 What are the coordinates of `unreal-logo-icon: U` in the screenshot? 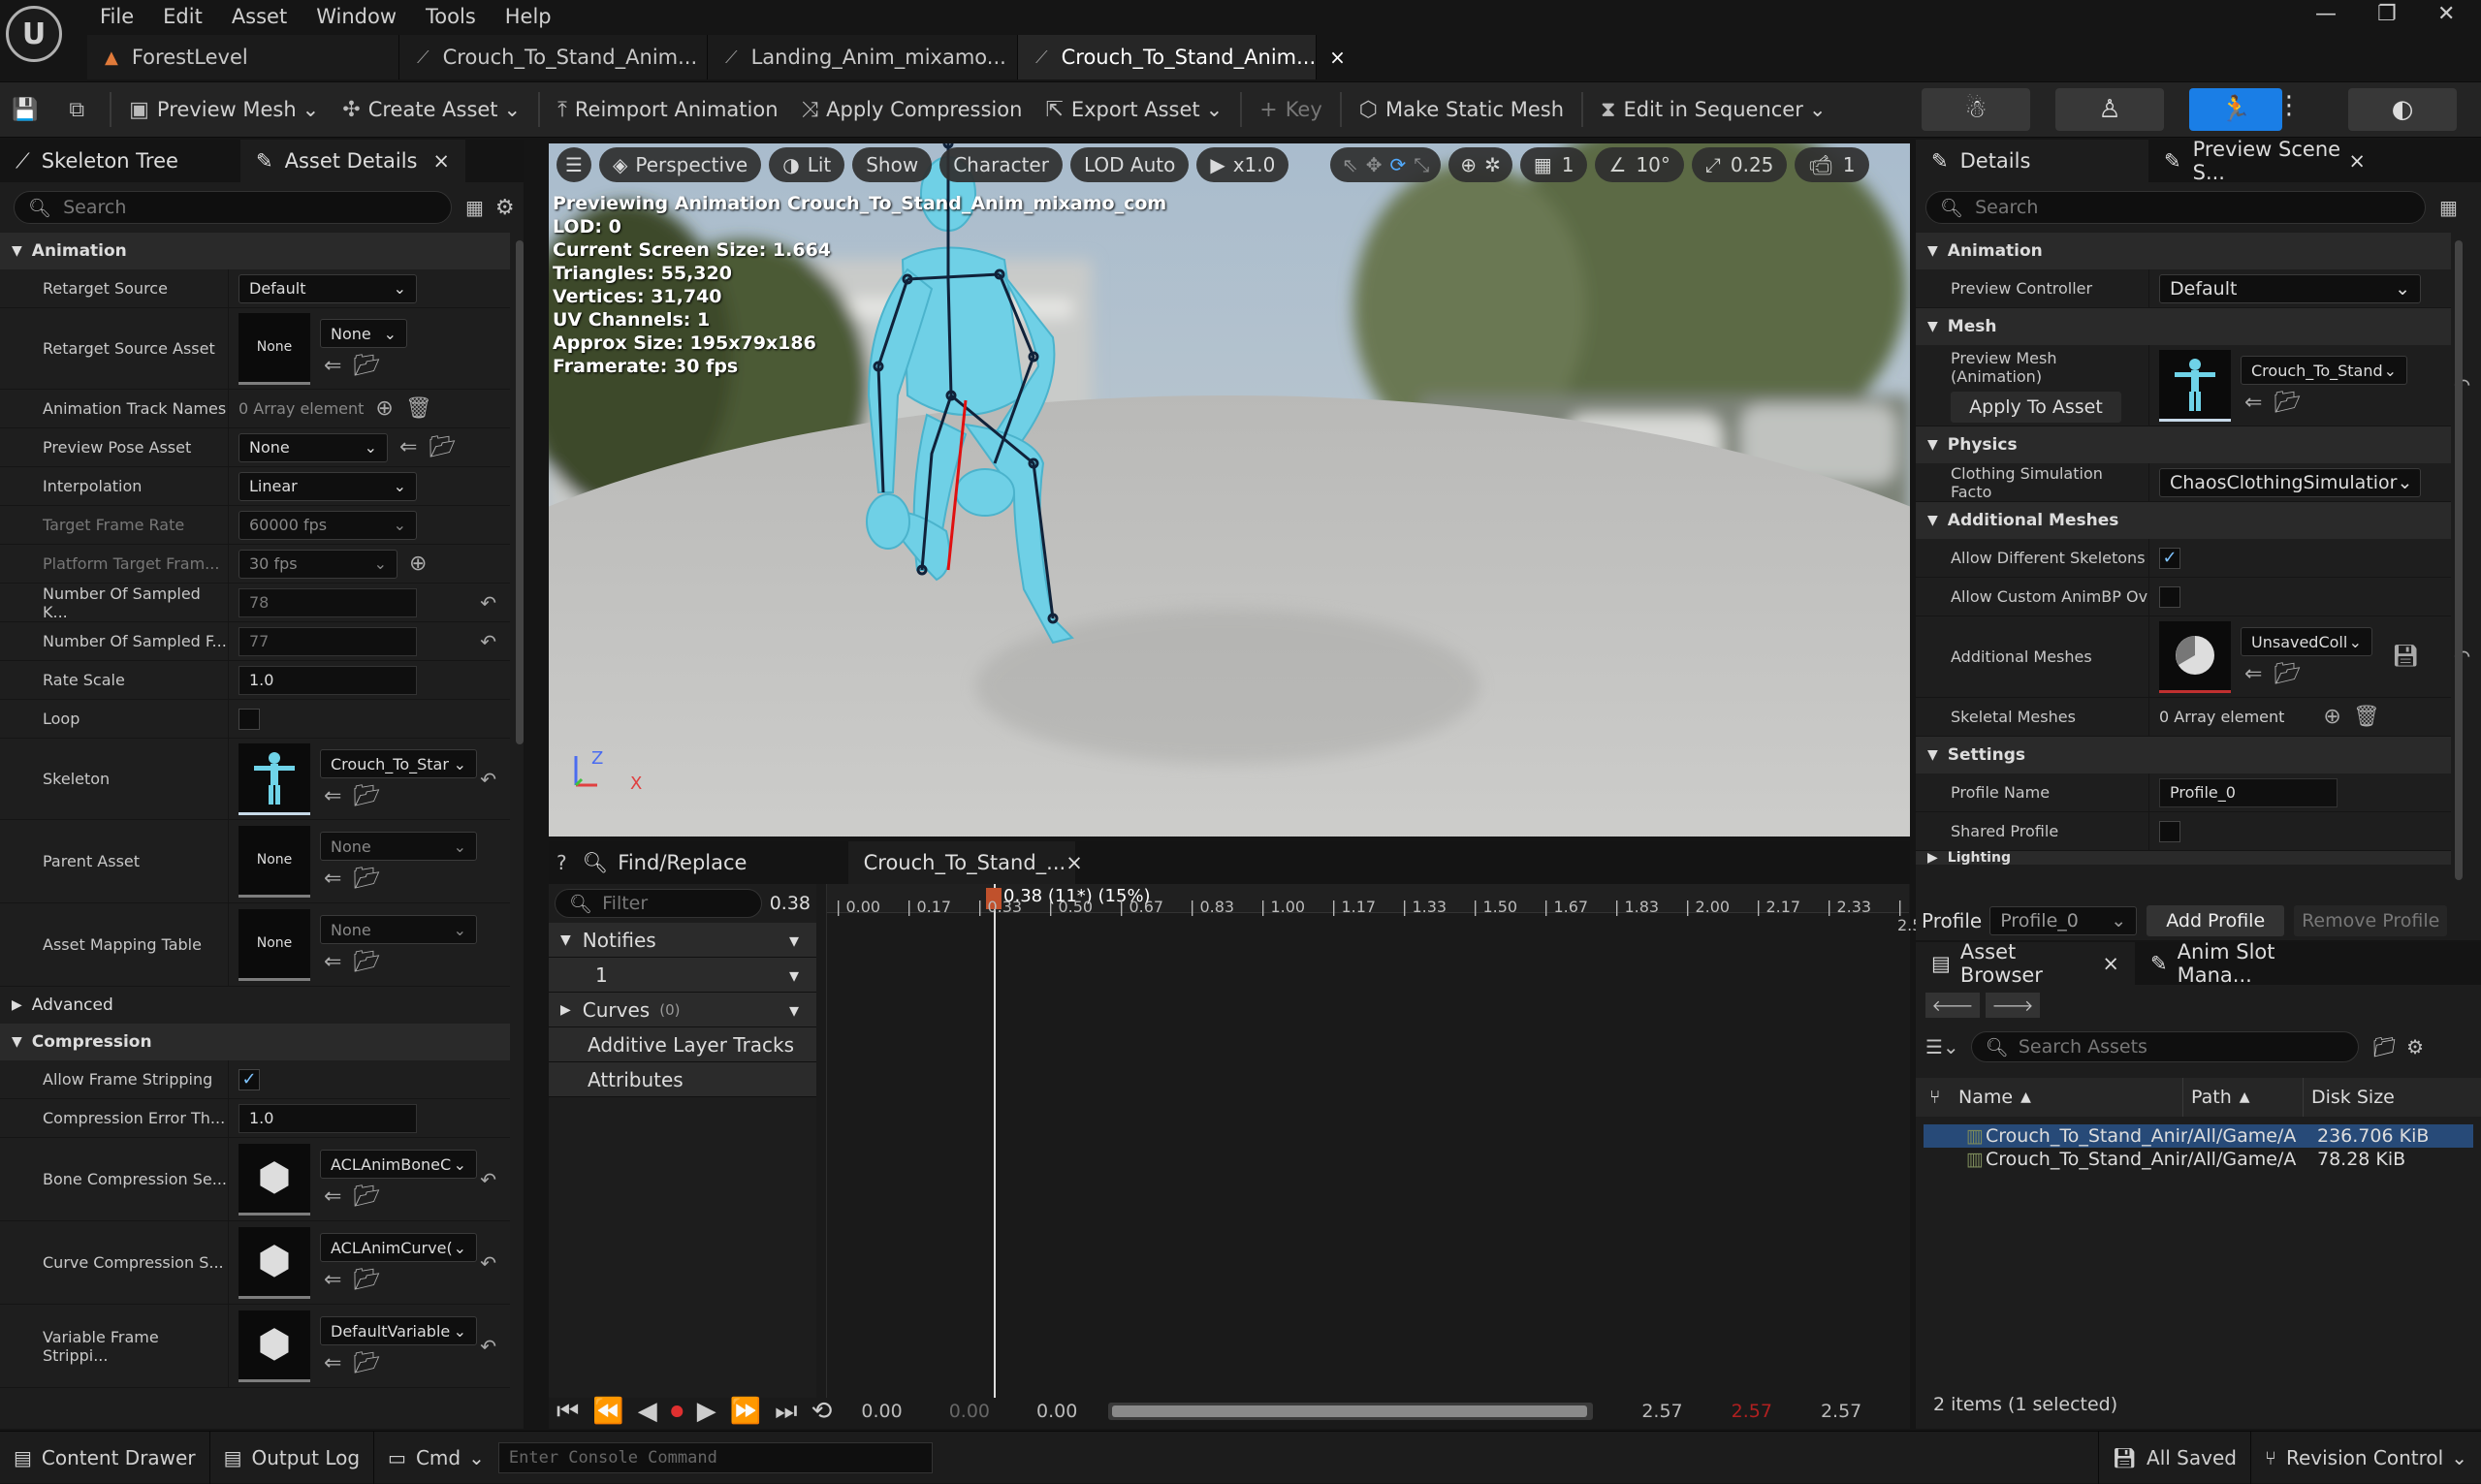 It's located at (34, 34).